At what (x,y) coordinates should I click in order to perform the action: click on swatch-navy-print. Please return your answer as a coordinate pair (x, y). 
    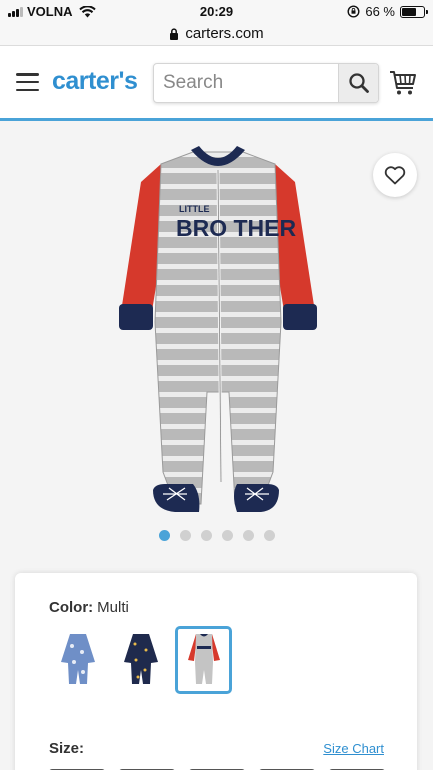
    Looking at the image, I should click on (140, 660).